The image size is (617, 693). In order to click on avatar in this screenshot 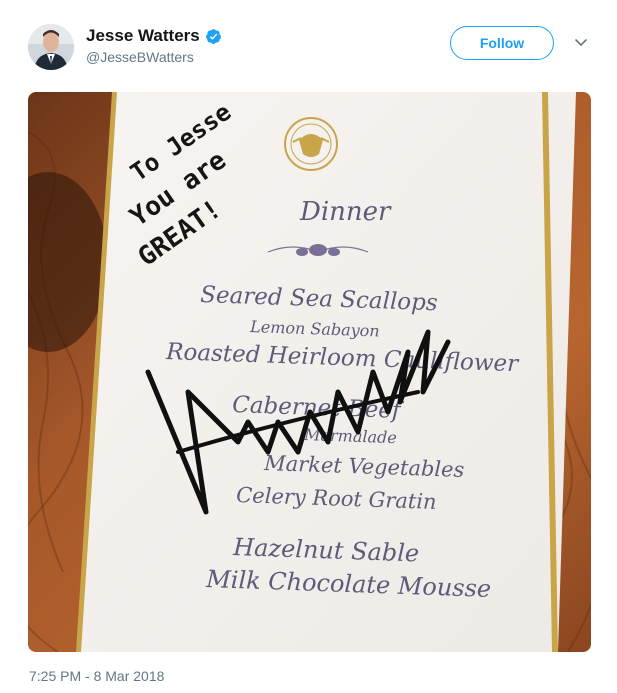, I will do `click(51, 47)`.